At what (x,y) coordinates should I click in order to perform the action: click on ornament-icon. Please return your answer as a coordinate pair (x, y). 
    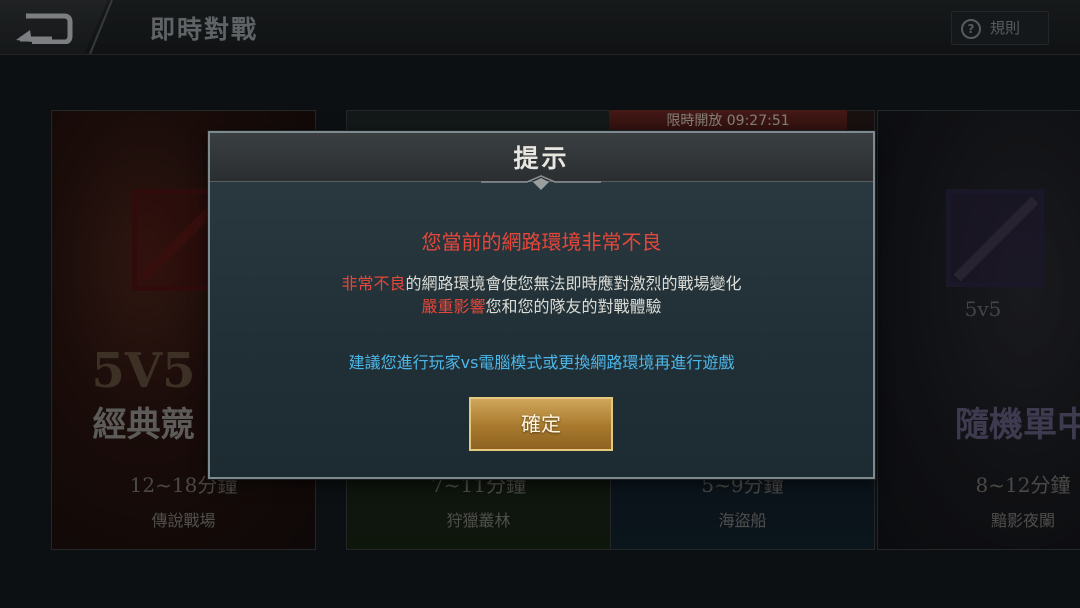
    Looking at the image, I should click on (541, 182).